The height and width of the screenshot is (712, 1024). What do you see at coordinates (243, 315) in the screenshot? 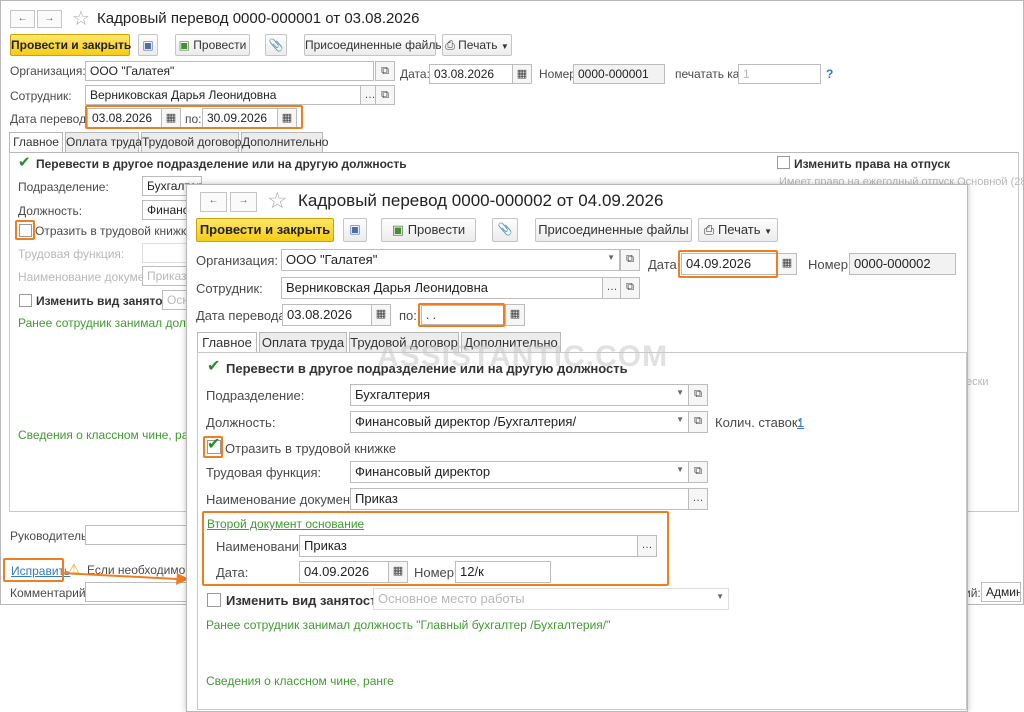
I see `transfer-date-label: Дата перевода:` at bounding box center [243, 315].